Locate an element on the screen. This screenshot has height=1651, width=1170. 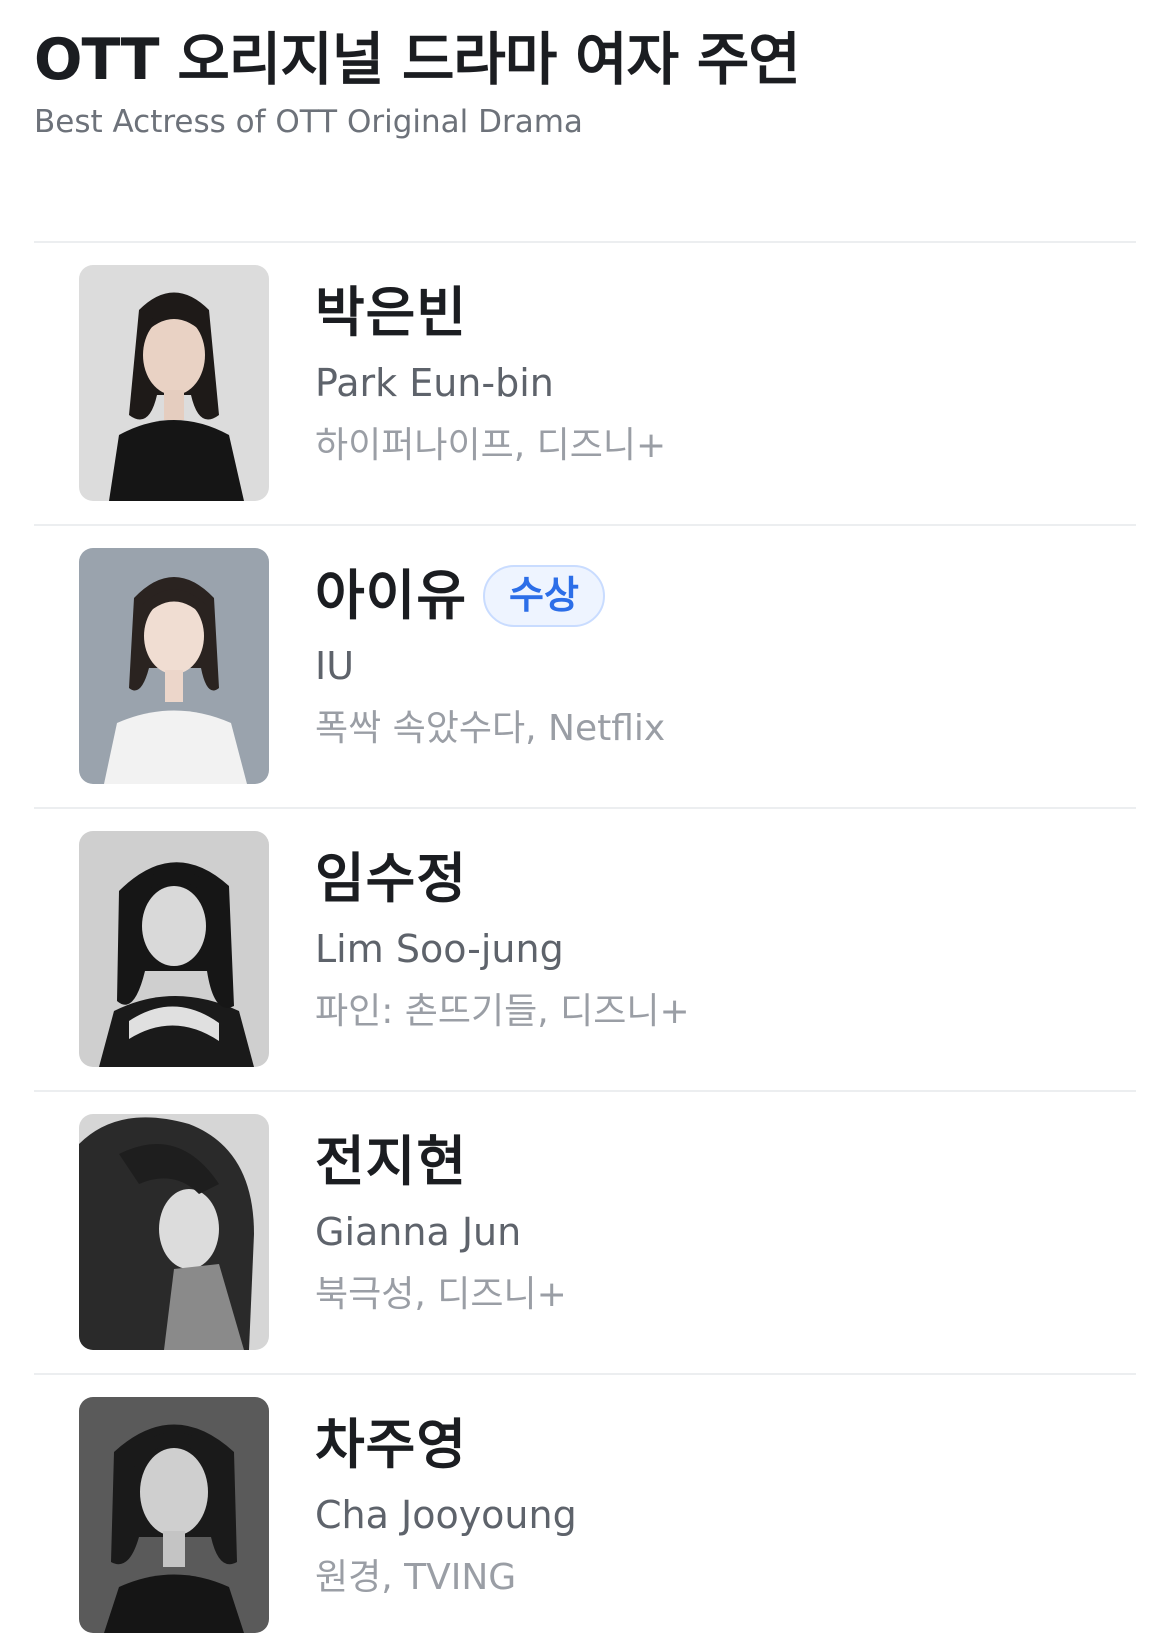
nominee-work: 원경, TVING is located at coordinates (416, 1578).